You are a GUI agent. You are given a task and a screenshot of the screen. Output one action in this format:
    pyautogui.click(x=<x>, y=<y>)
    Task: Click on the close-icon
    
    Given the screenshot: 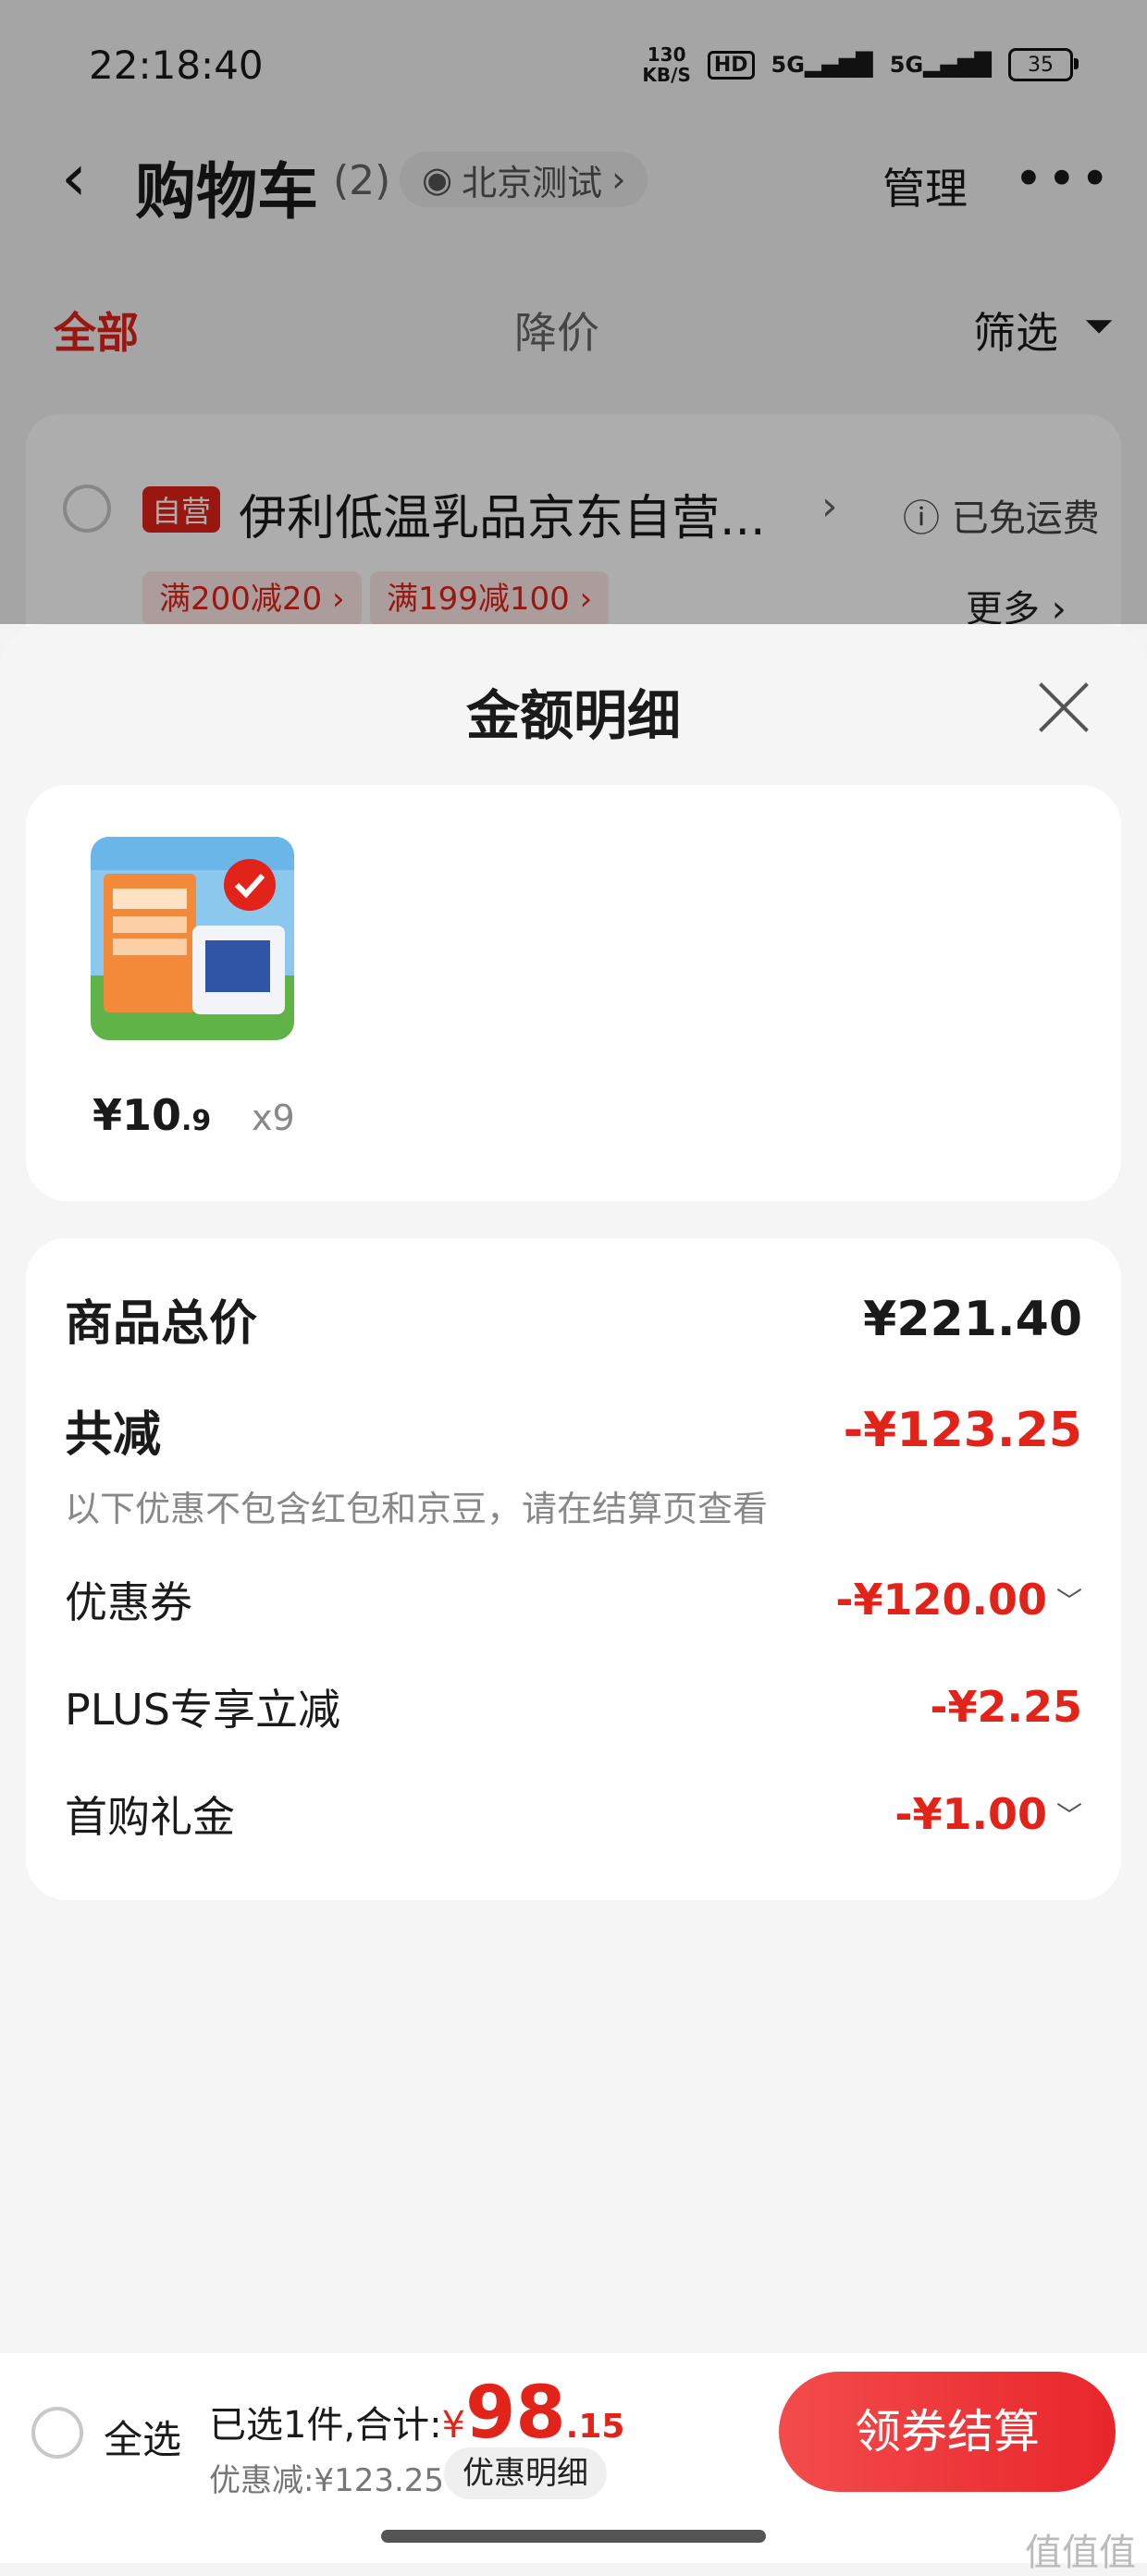 What is the action you would take?
    pyautogui.click(x=1064, y=707)
    